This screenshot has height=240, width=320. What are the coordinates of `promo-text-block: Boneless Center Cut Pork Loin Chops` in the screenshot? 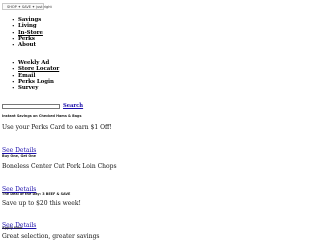 It's located at (59, 166).